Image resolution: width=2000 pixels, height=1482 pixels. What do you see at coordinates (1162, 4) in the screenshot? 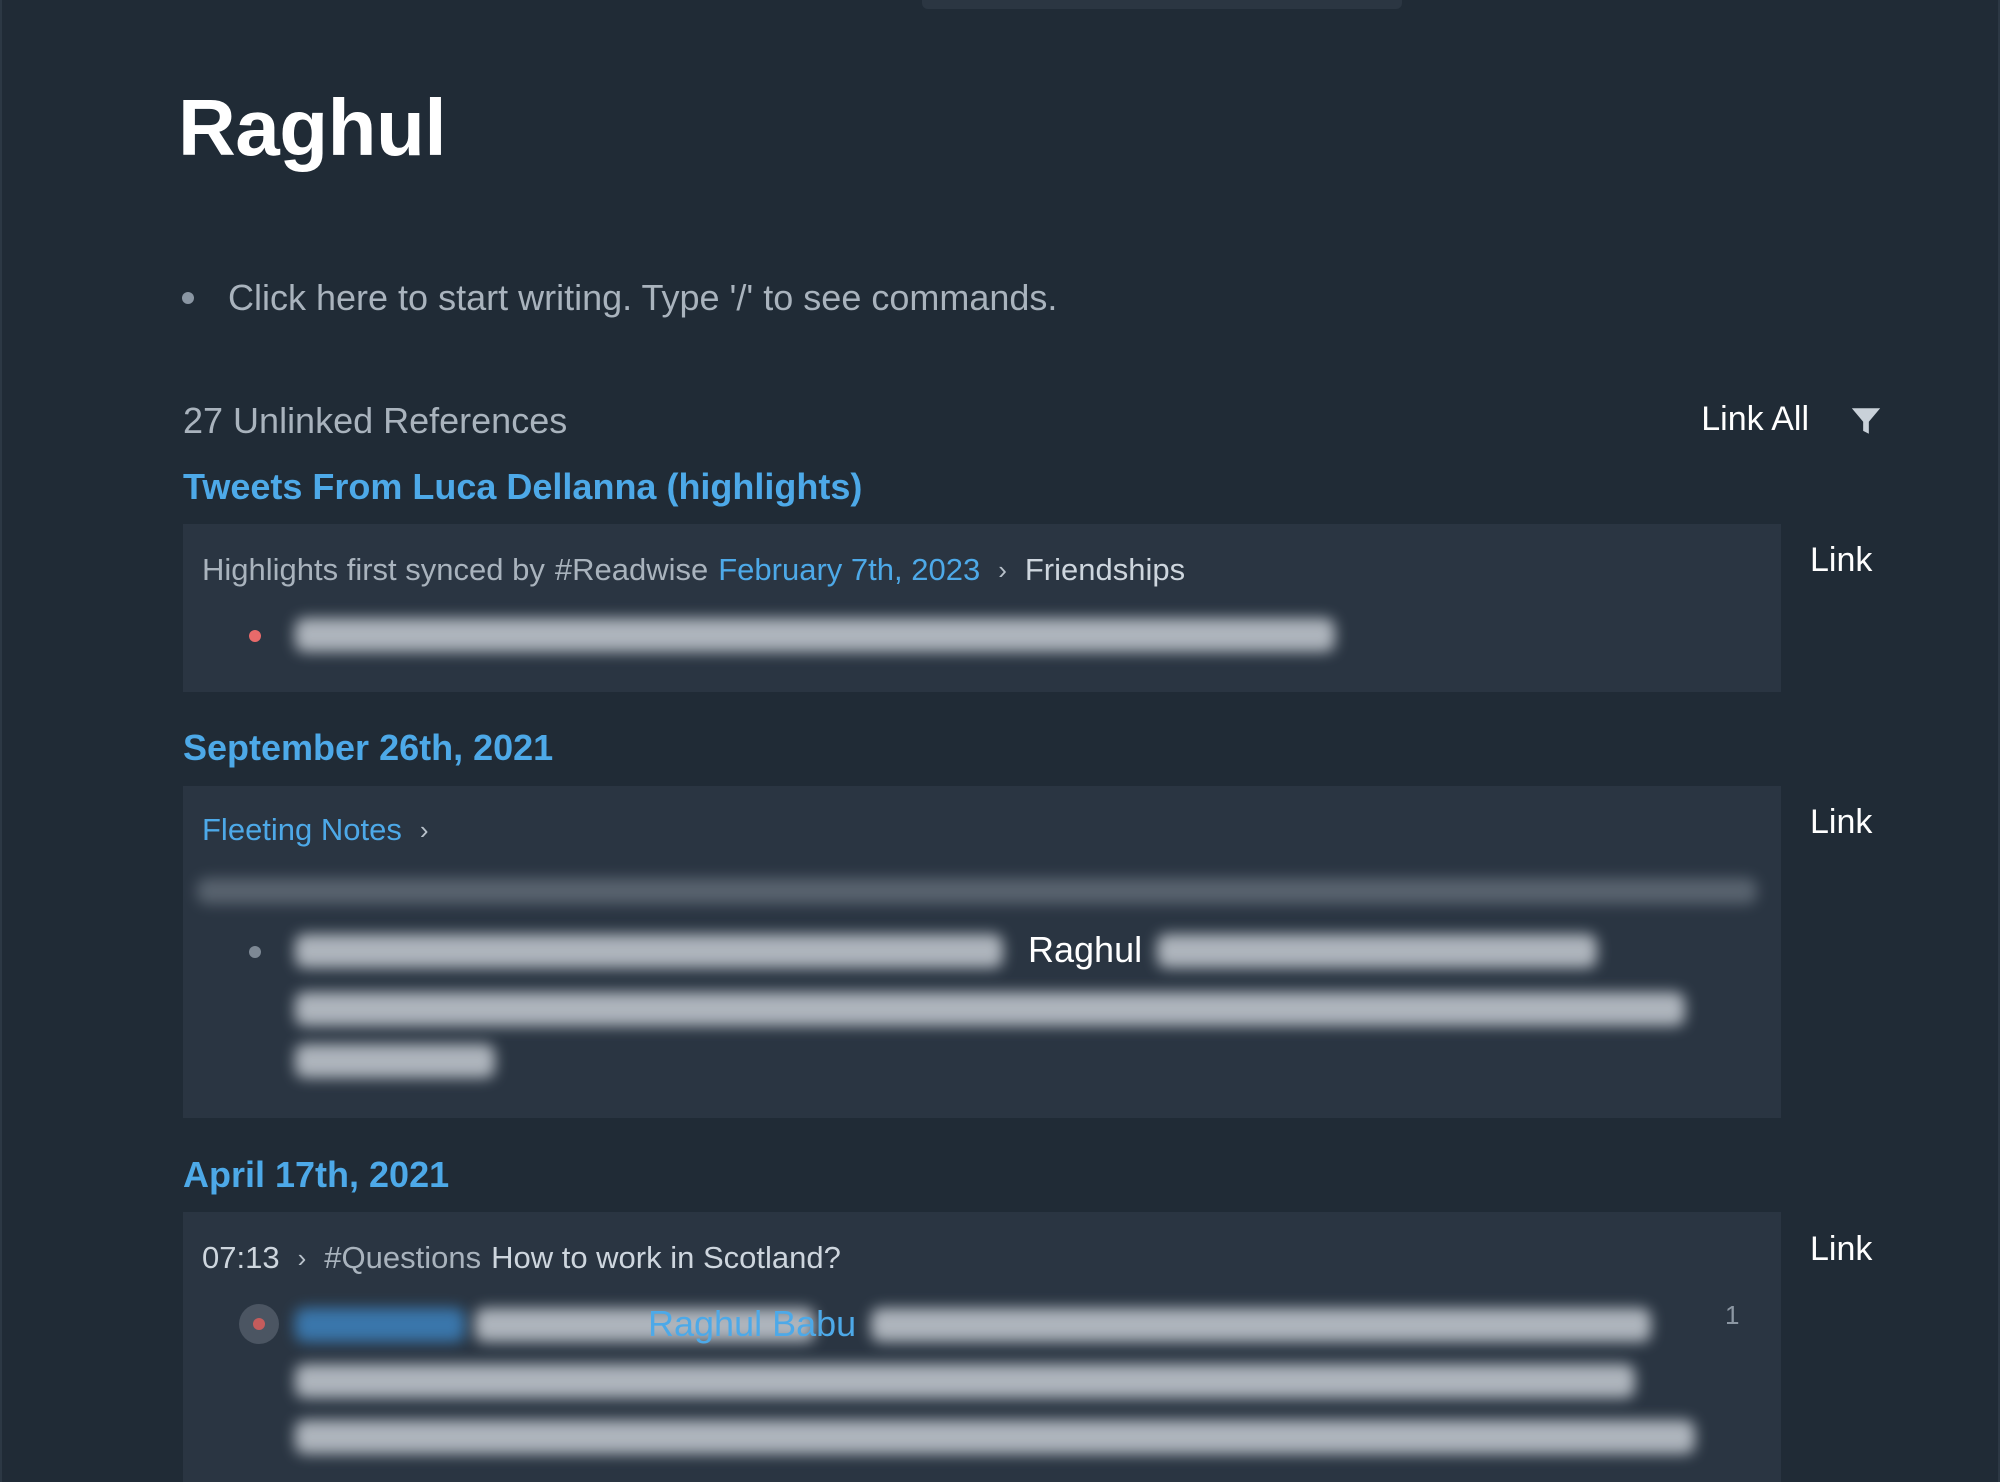
I see `top-drag-handle` at bounding box center [1162, 4].